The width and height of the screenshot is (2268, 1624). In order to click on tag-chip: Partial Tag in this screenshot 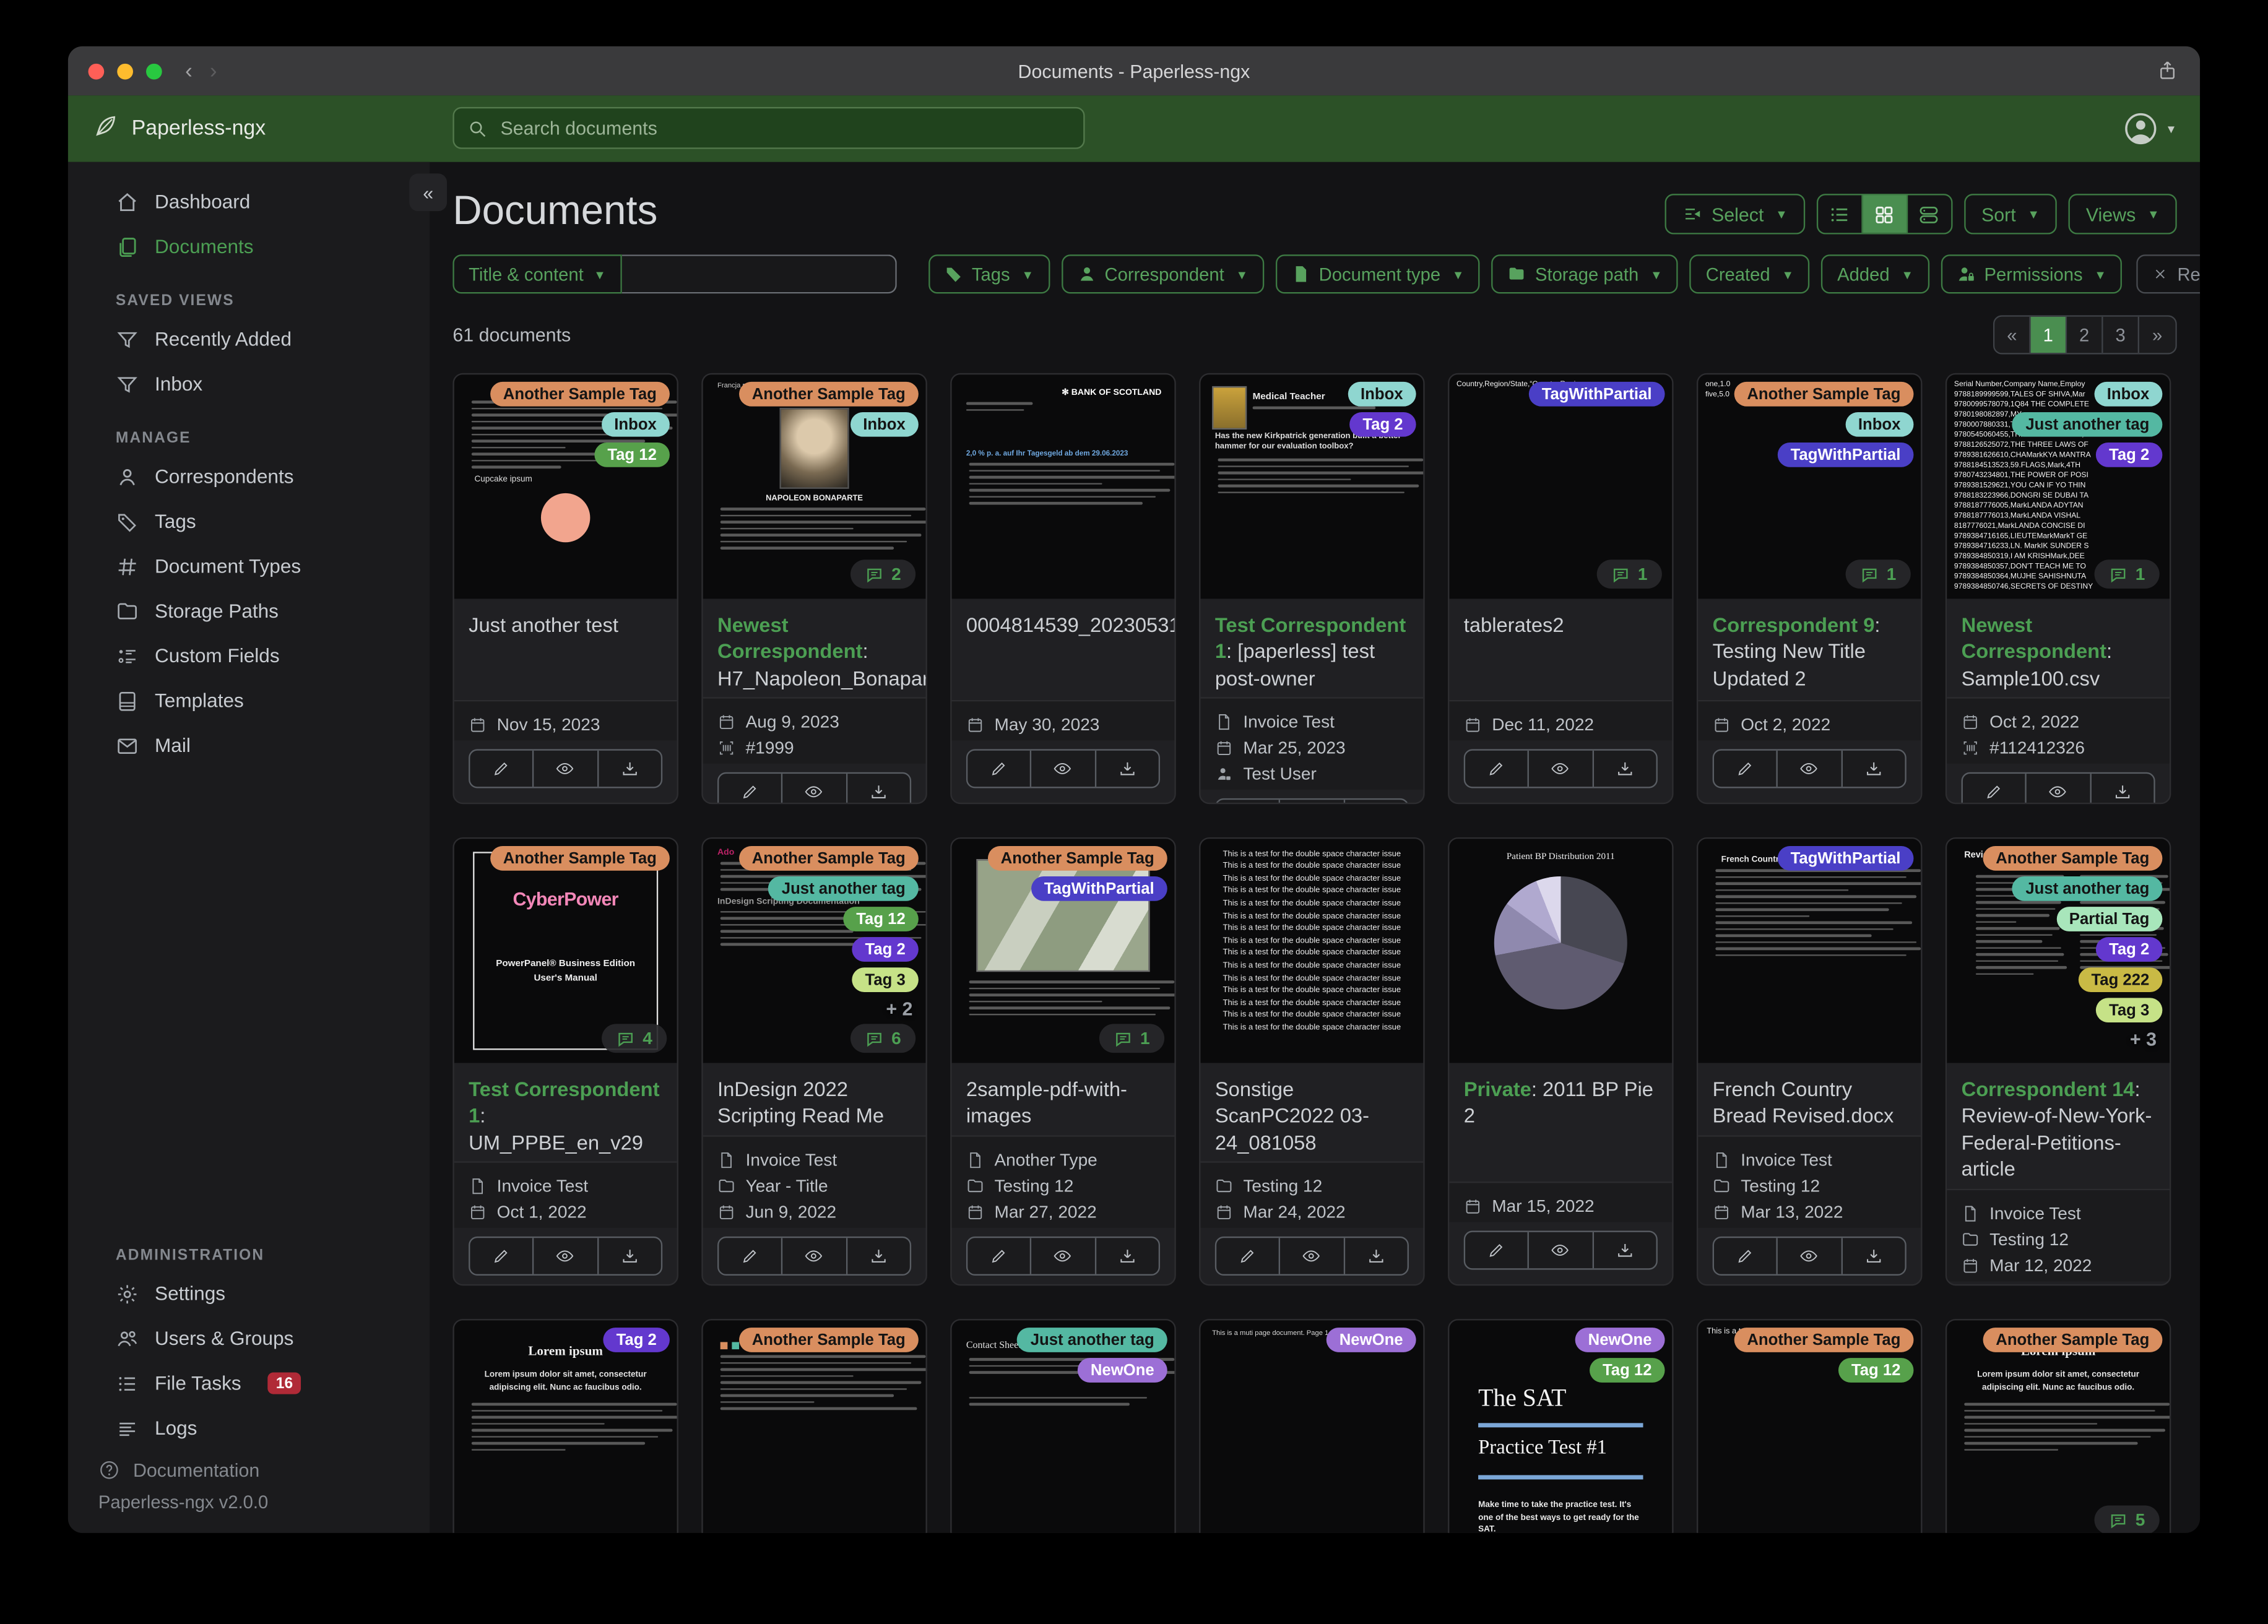, I will do `click(2109, 919)`.